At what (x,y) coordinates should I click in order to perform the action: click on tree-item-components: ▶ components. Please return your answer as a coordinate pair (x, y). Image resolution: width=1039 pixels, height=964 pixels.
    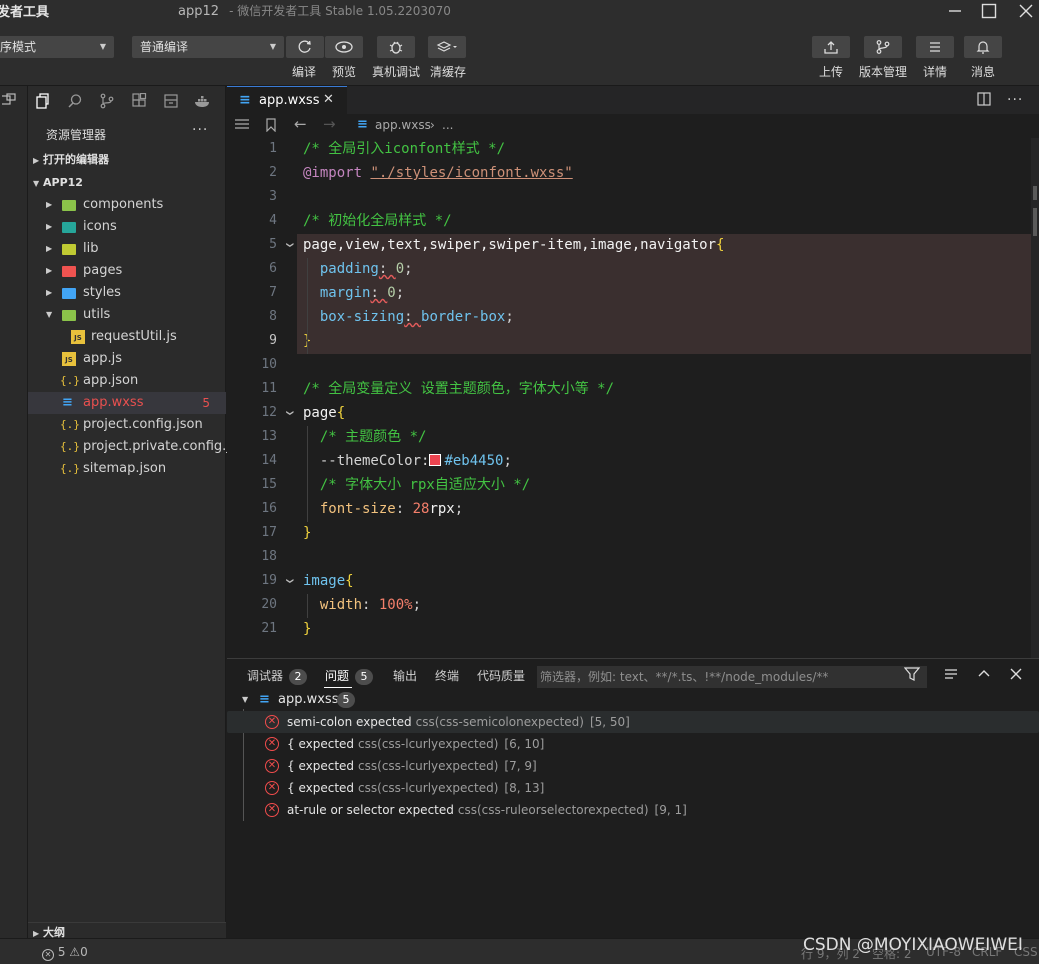
    Looking at the image, I should click on (127, 205).